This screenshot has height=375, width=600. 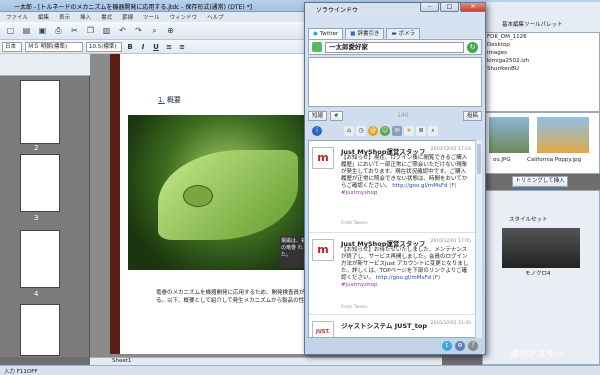 What do you see at coordinates (541, 61) in the screenshot?
I see `list-item: kimiga2502.lzh` at bounding box center [541, 61].